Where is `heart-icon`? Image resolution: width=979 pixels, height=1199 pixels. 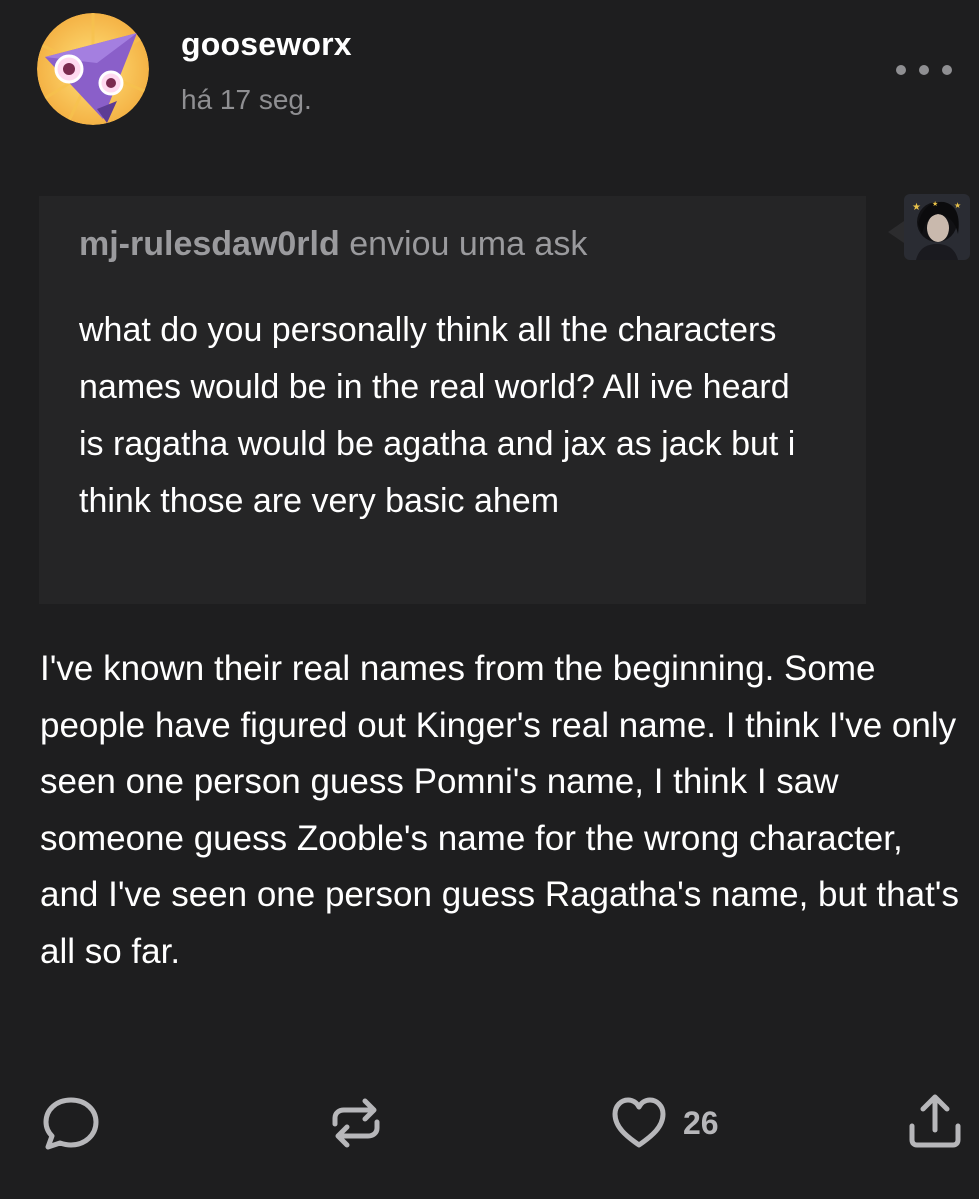
heart-icon is located at coordinates (639, 1122).